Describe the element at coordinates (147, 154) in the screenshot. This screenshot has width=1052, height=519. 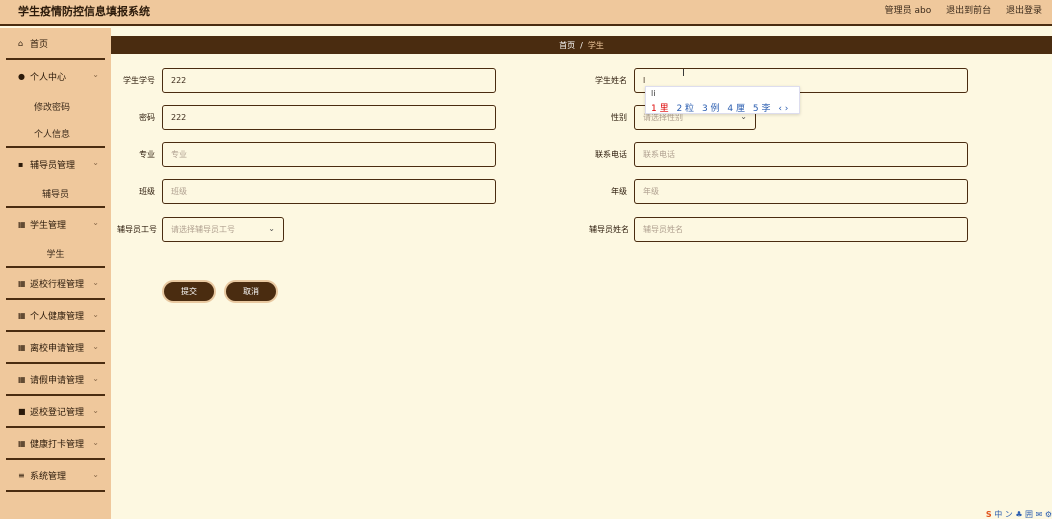
I see `major-label: 专业` at that location.